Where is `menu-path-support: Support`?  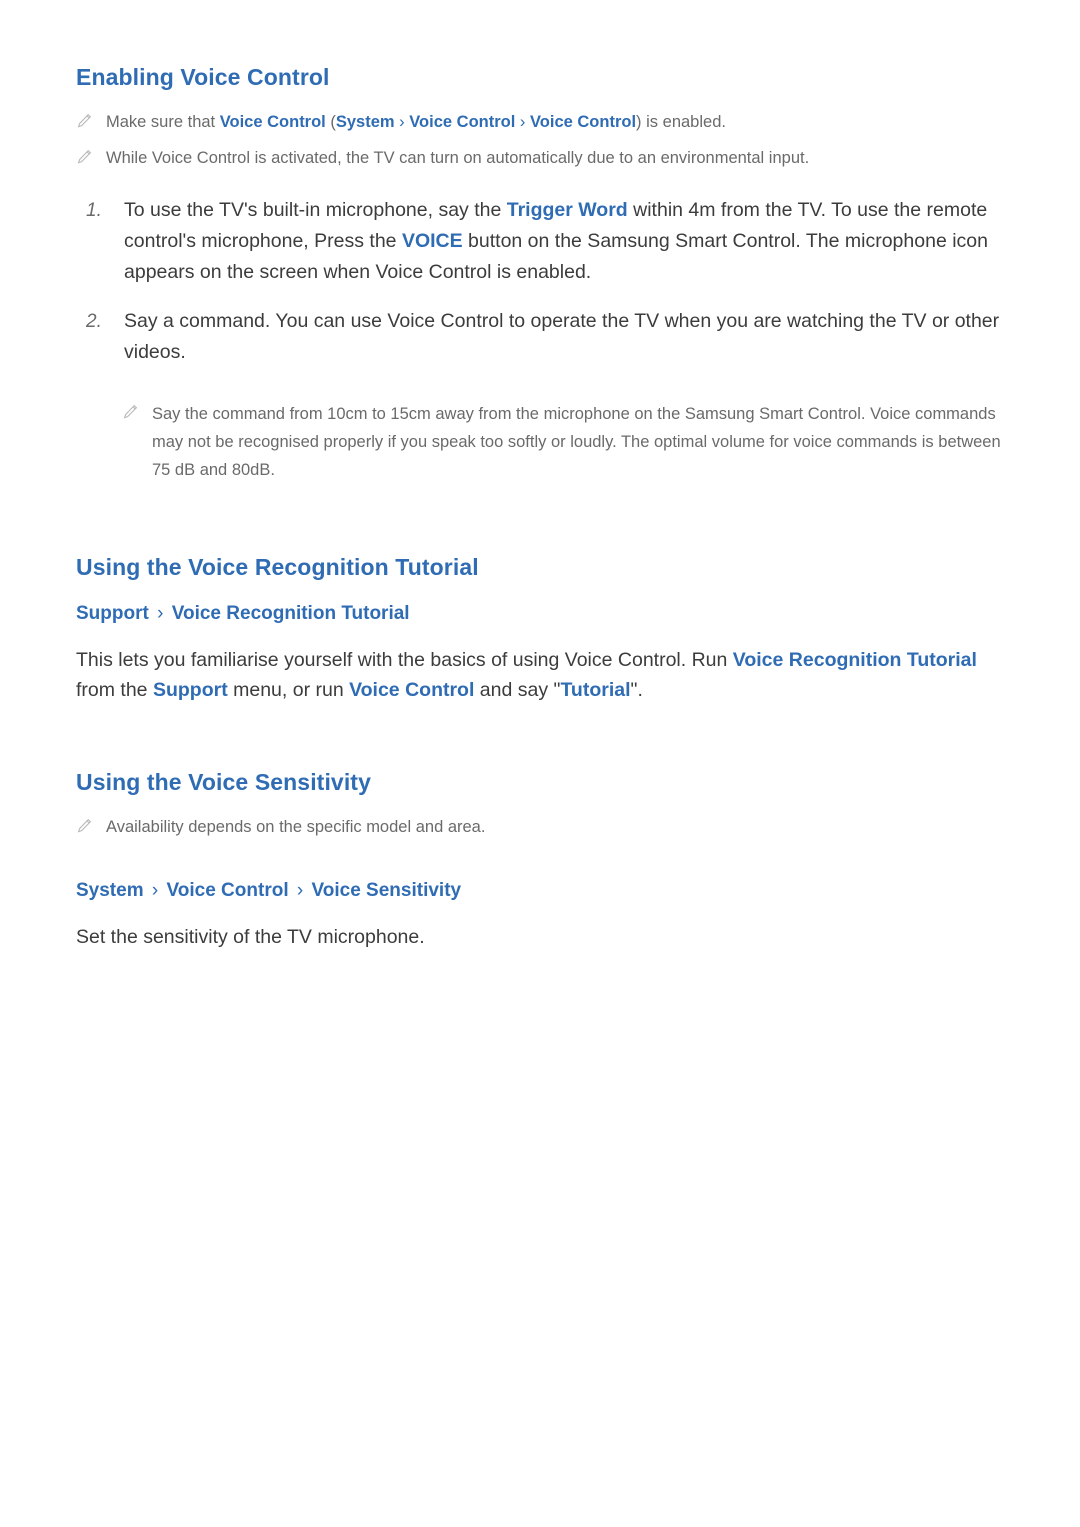
menu-path-support: Support is located at coordinates (112, 613).